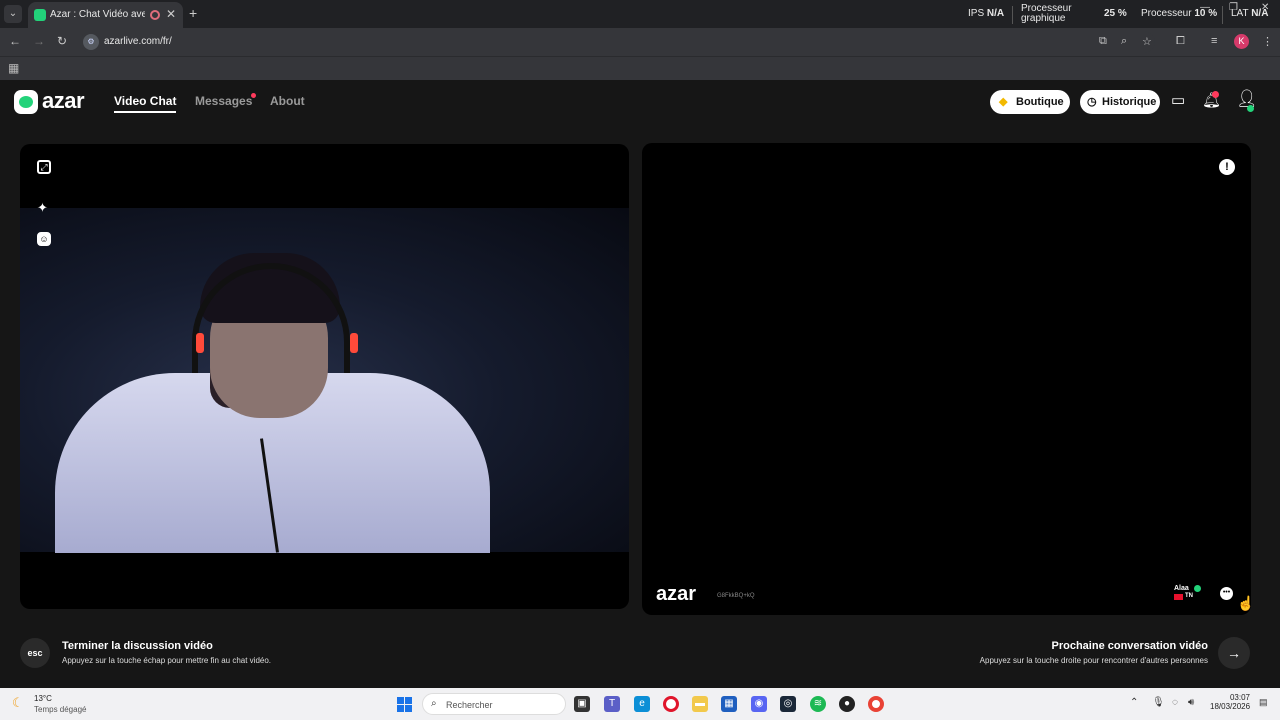  I want to click on close-window-icon: ✕, so click(1265, 7).